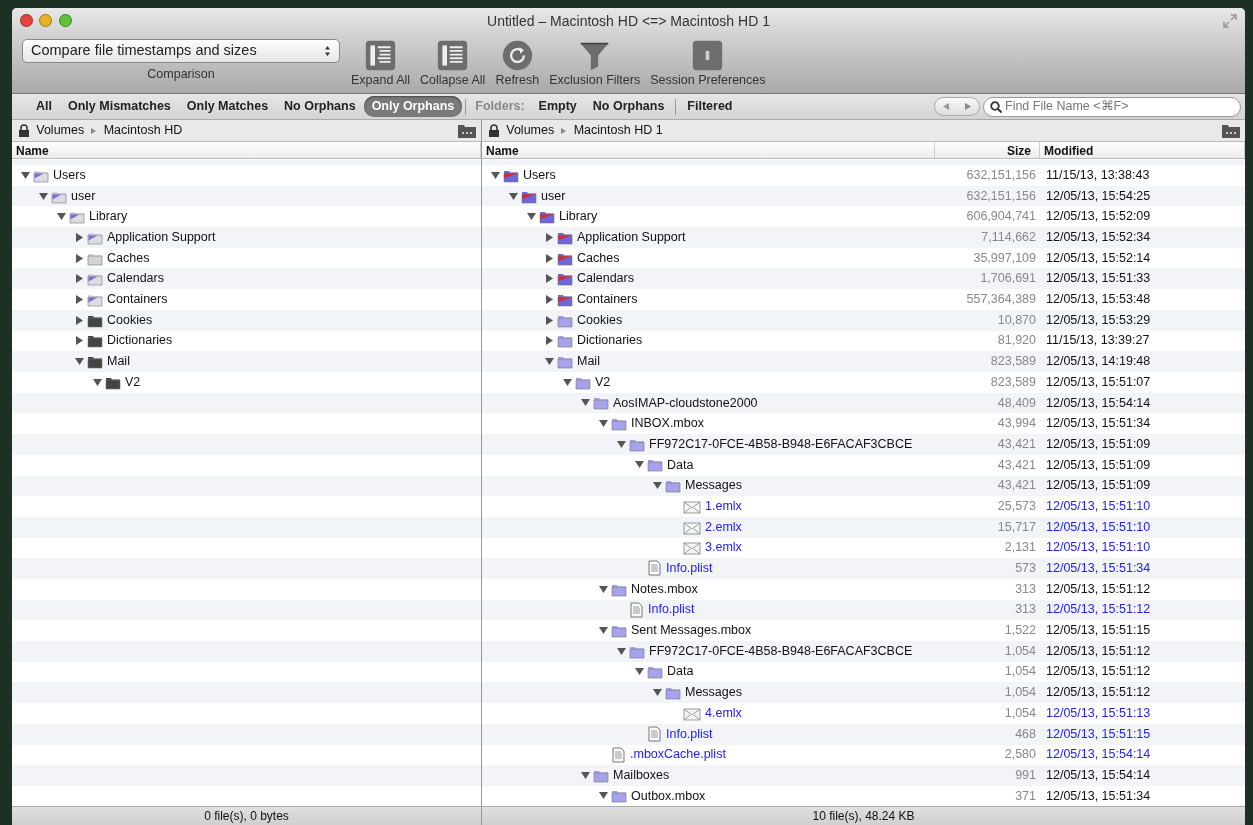  What do you see at coordinates (1025, 775) in the screenshot?
I see `size-cell-text: 991` at bounding box center [1025, 775].